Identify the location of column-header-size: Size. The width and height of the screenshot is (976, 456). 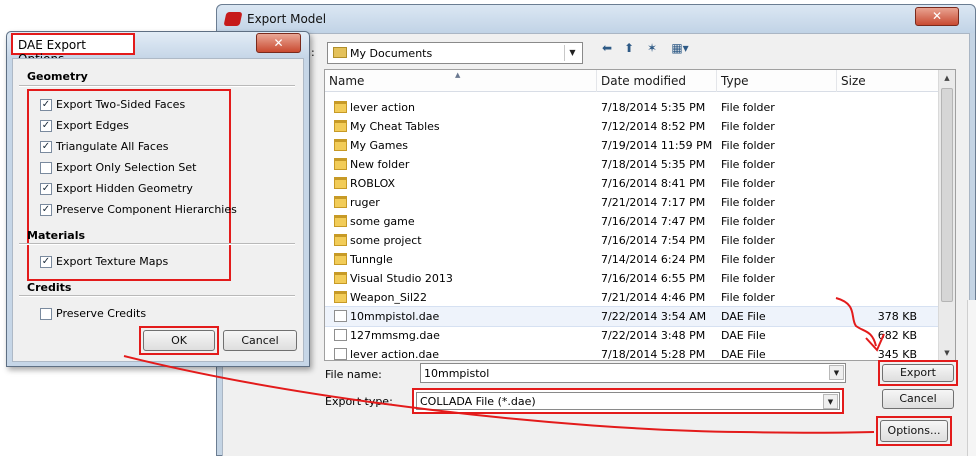
(888, 81).